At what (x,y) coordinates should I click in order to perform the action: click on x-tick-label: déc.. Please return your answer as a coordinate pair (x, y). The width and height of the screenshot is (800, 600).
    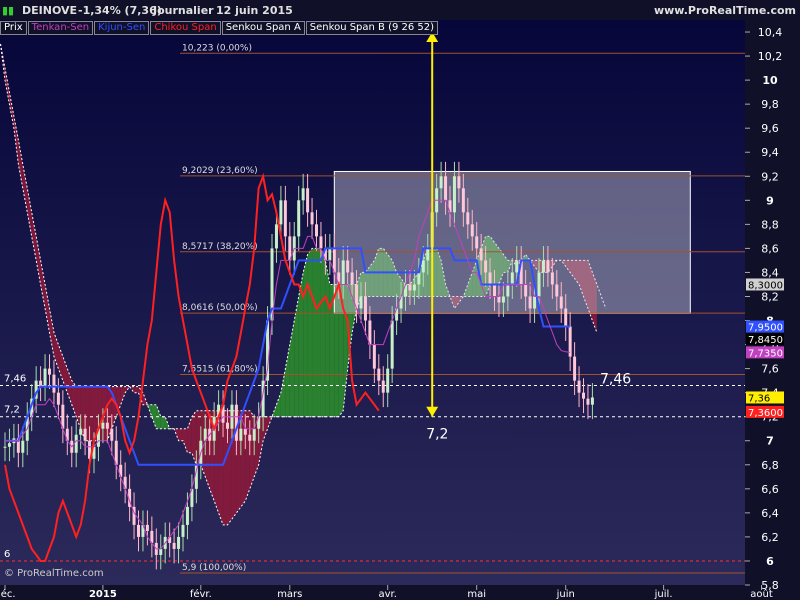
    Looking at the image, I should click on (8, 594).